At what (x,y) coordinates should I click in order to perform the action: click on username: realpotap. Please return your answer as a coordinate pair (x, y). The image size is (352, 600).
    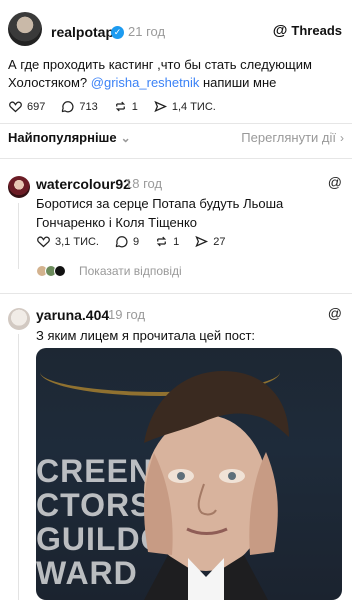
    Looking at the image, I should click on (82, 32).